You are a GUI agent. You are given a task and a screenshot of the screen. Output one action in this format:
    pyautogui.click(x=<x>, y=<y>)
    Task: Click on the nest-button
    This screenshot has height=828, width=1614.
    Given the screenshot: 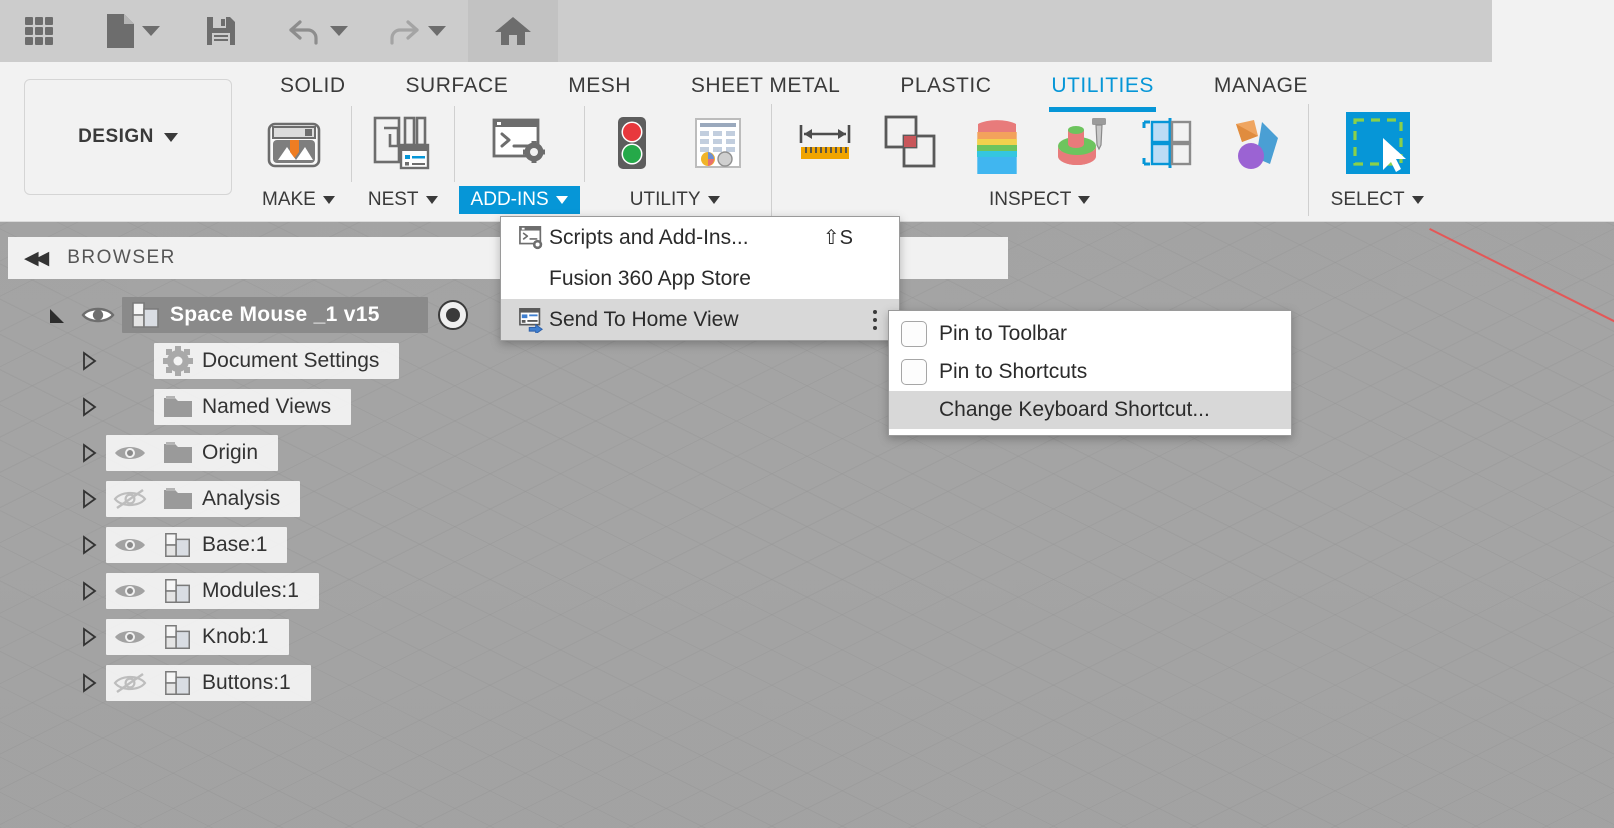 What is the action you would take?
    pyautogui.click(x=403, y=143)
    